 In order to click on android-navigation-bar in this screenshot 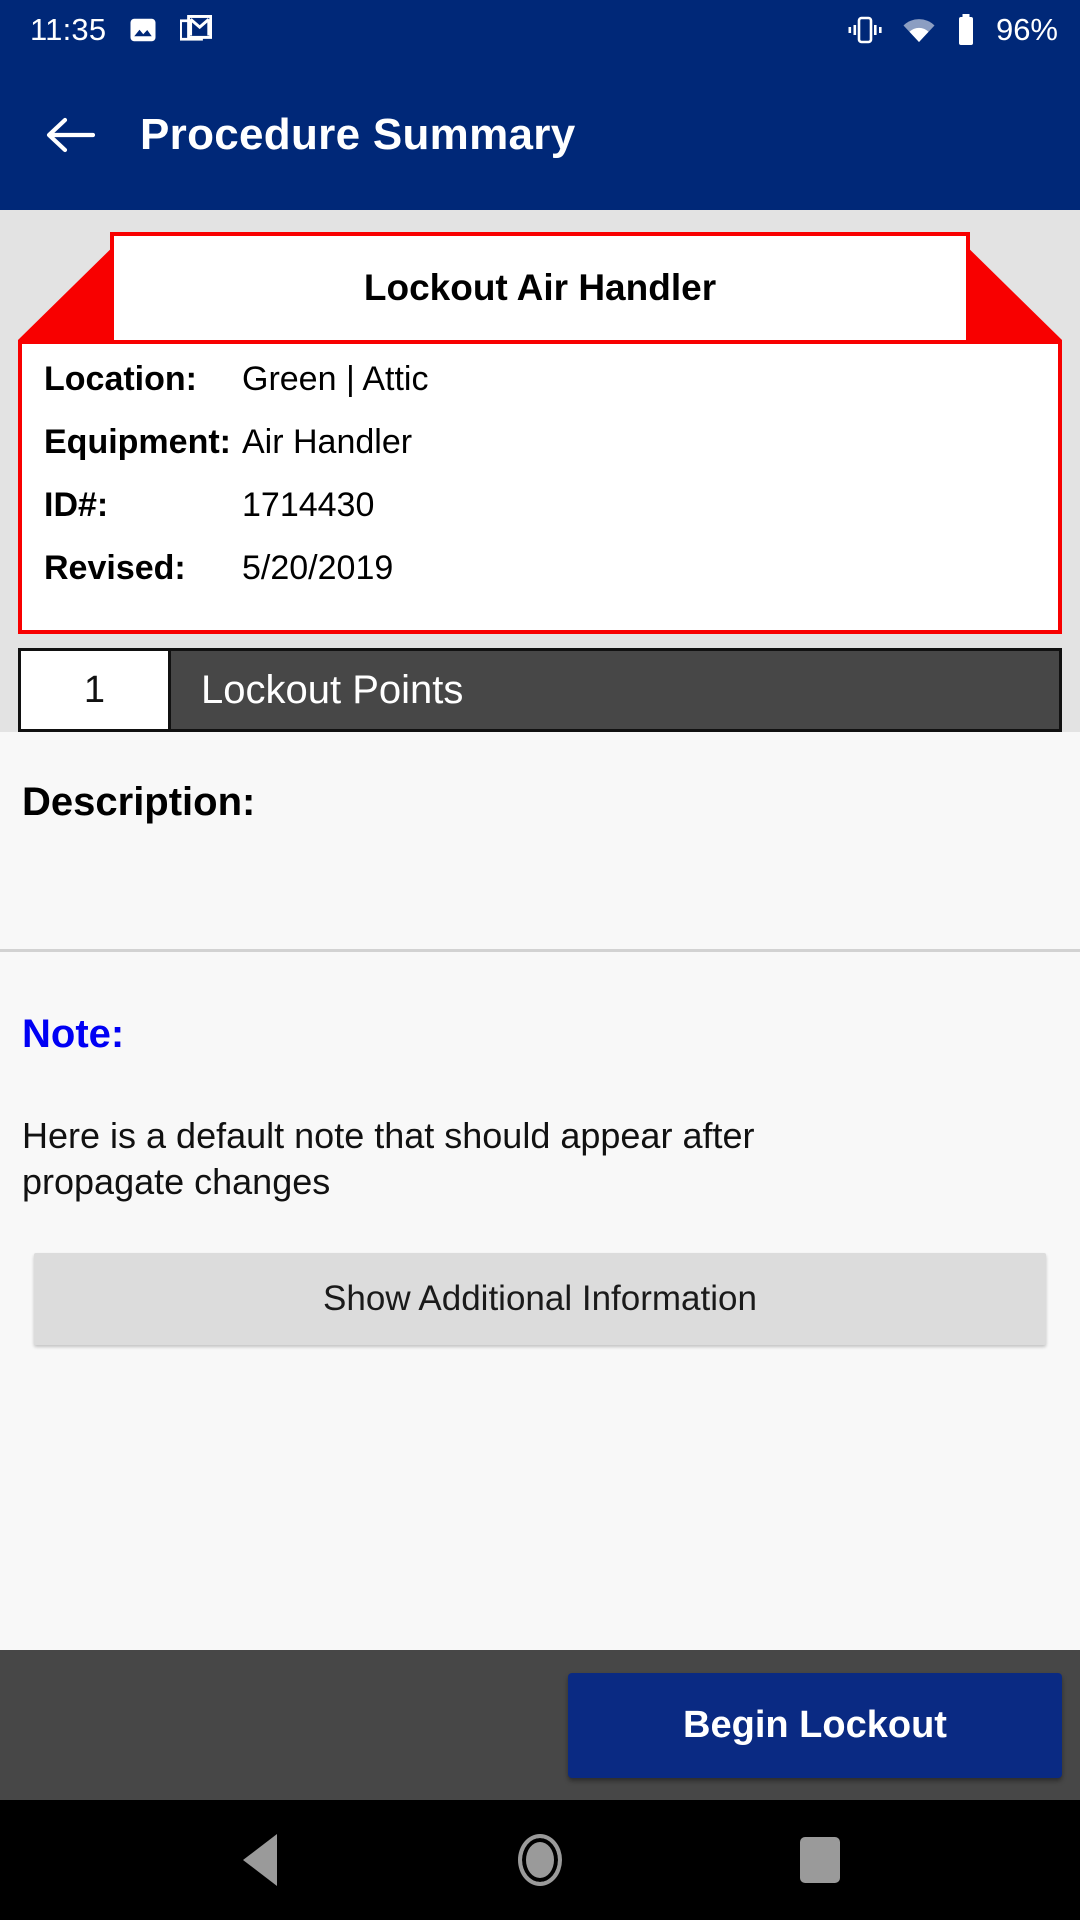, I will do `click(540, 1860)`.